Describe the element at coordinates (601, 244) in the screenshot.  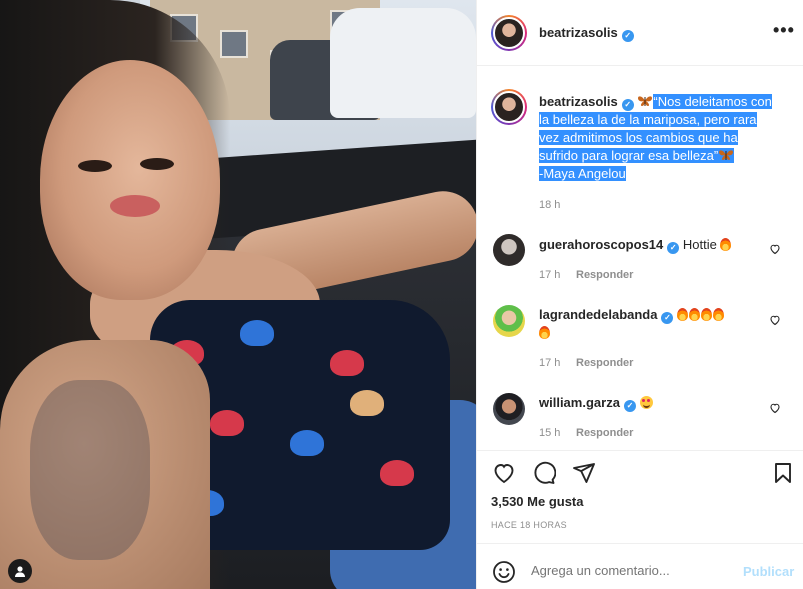
I see `comment-username: gueraho​roscopos14` at that location.